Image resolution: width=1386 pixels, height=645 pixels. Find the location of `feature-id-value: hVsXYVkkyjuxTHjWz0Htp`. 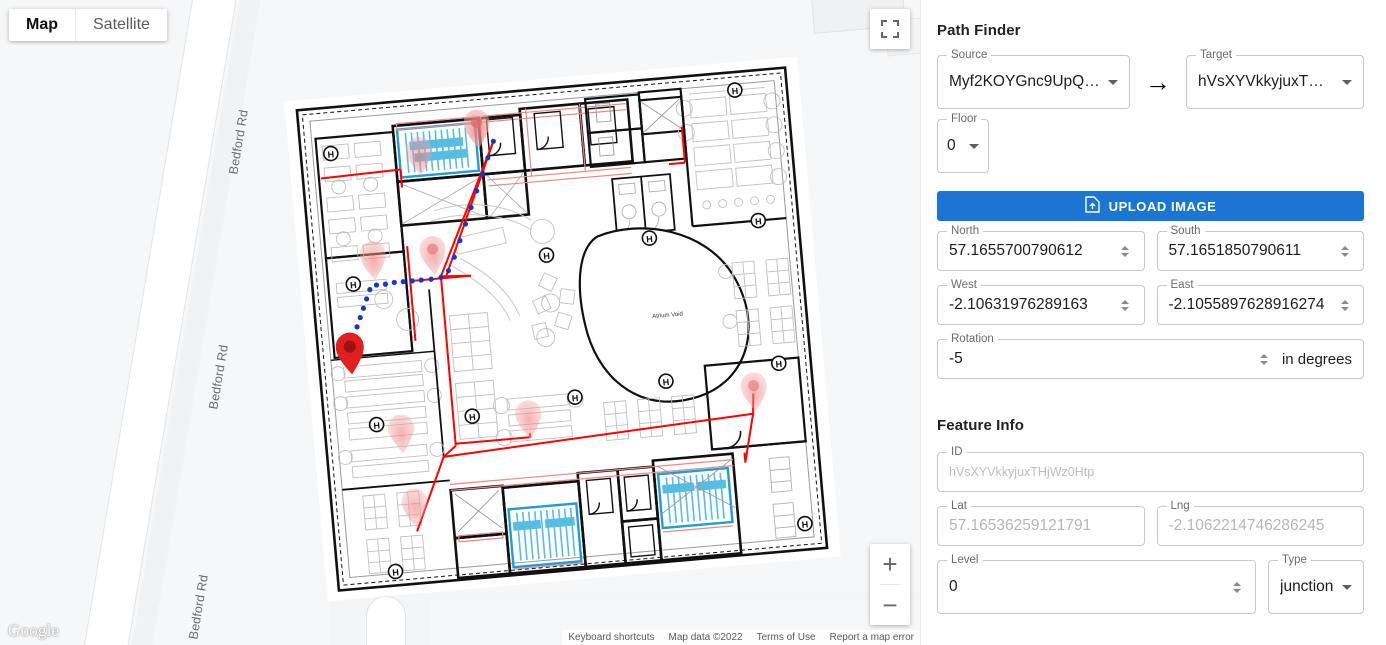

feature-id-value: hVsXYVkkyjuxTHjWz0Htp is located at coordinates (1022, 472).